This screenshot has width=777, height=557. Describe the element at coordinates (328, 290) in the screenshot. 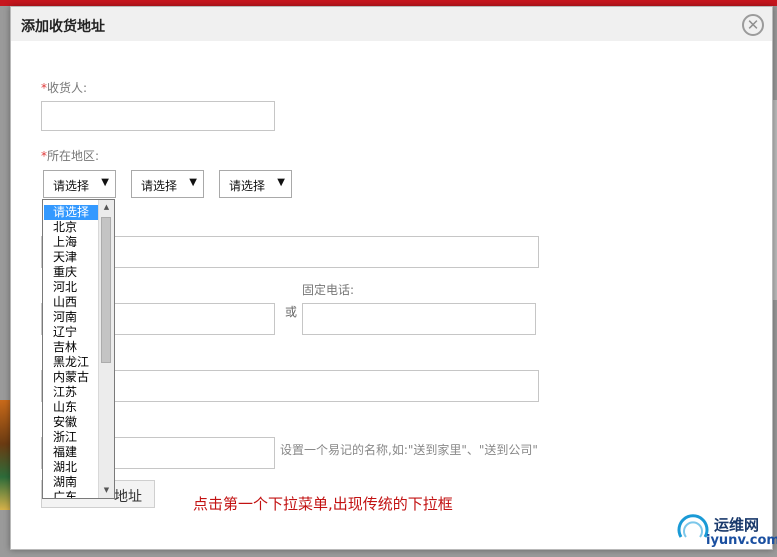

I see `phone-label: 固定电话:` at that location.